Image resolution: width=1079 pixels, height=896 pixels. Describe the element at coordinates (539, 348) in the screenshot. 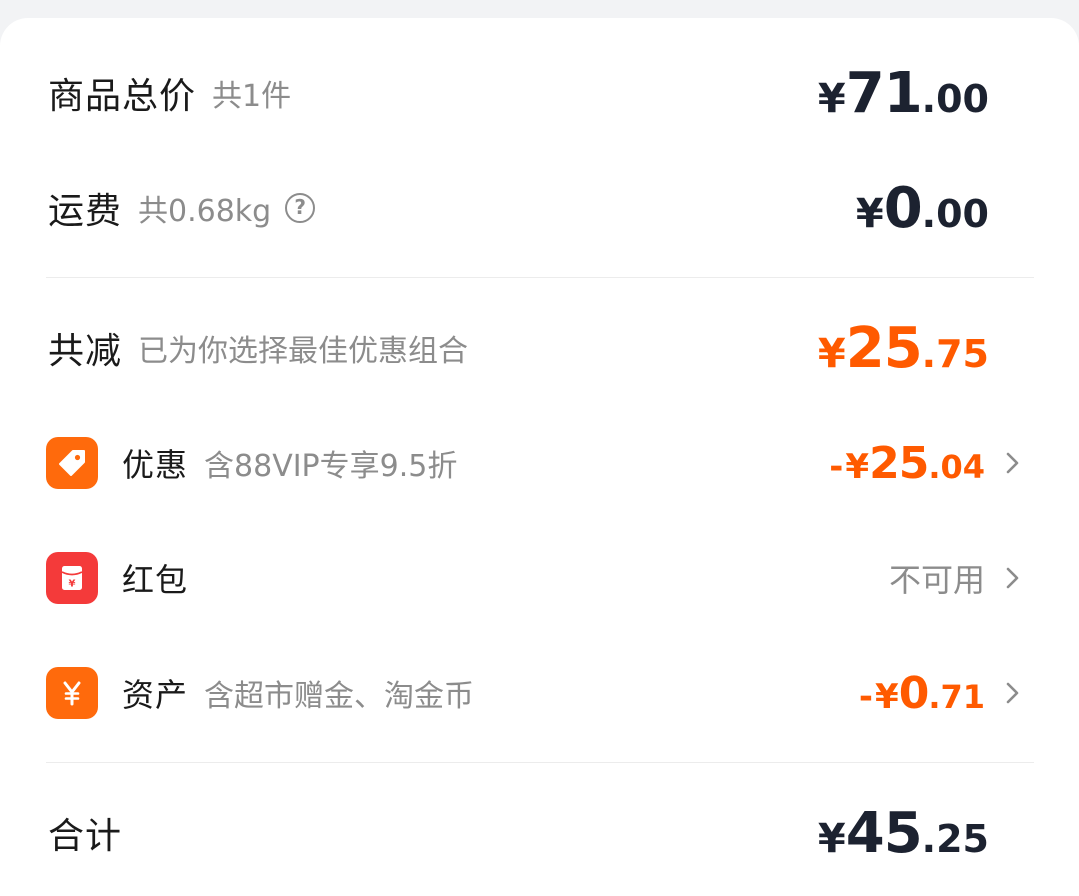

I see `total-reduction-row: 共减 已为你选择最佳优惠组合 ¥ 25 .75` at that location.